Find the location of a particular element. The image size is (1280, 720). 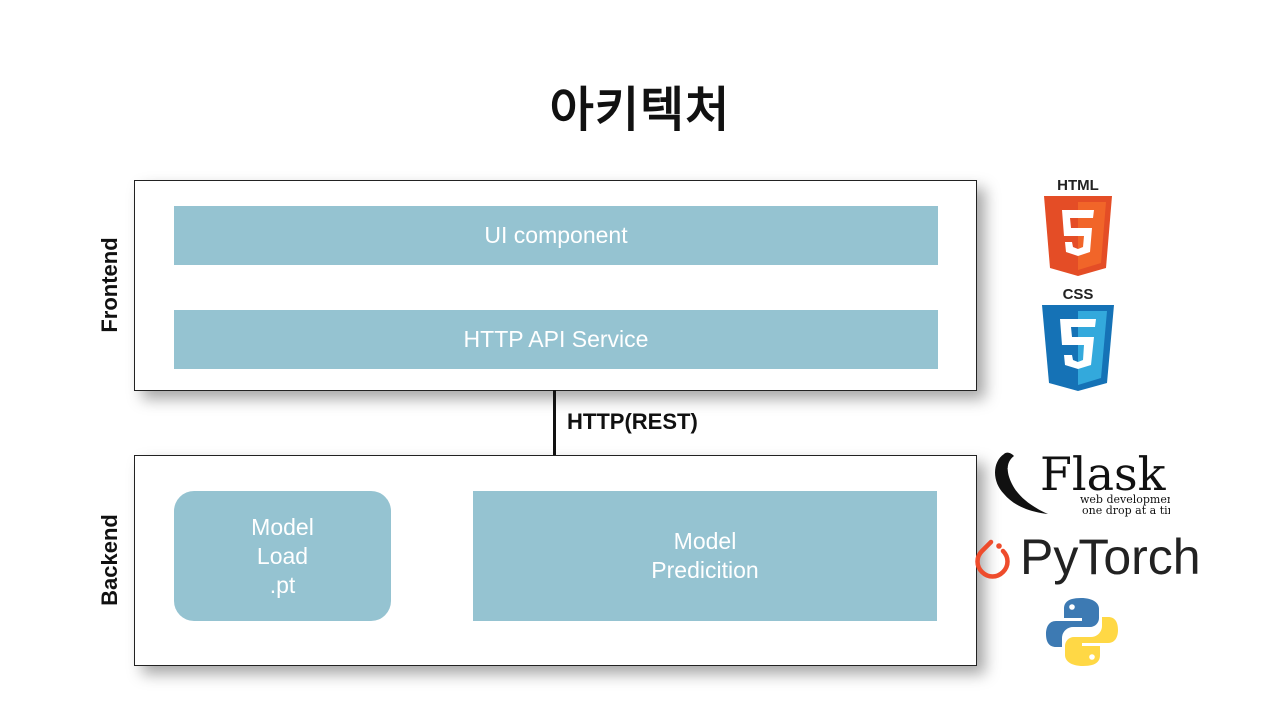

ui-component-box: UI component is located at coordinates (556, 235).